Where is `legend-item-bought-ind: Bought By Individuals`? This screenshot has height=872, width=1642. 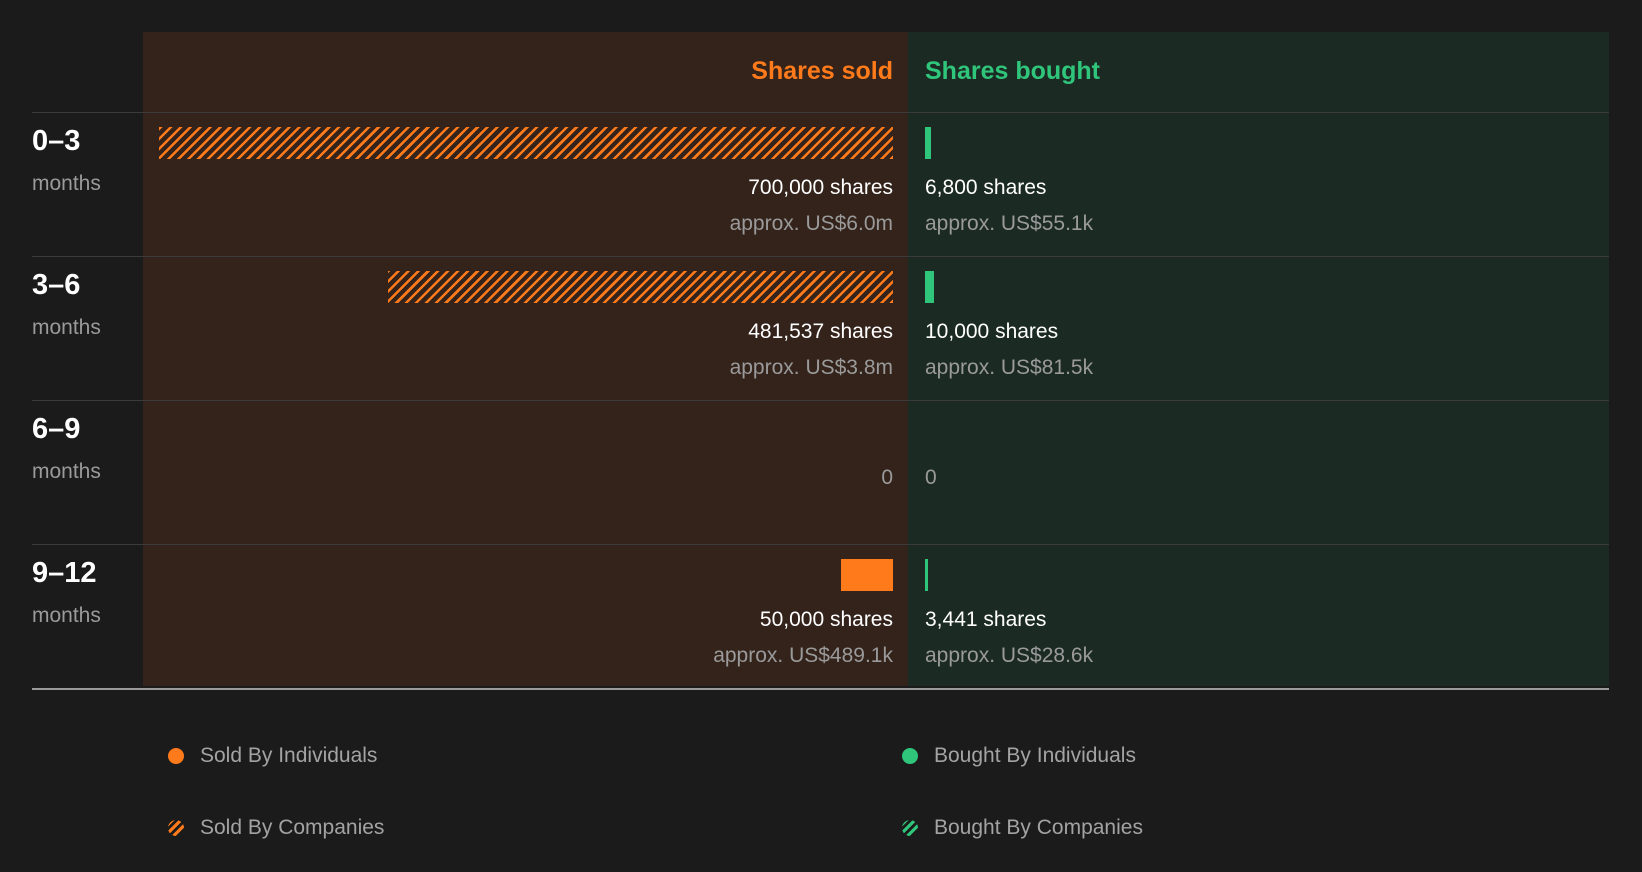 legend-item-bought-ind: Bought By Individuals is located at coordinates (1019, 756).